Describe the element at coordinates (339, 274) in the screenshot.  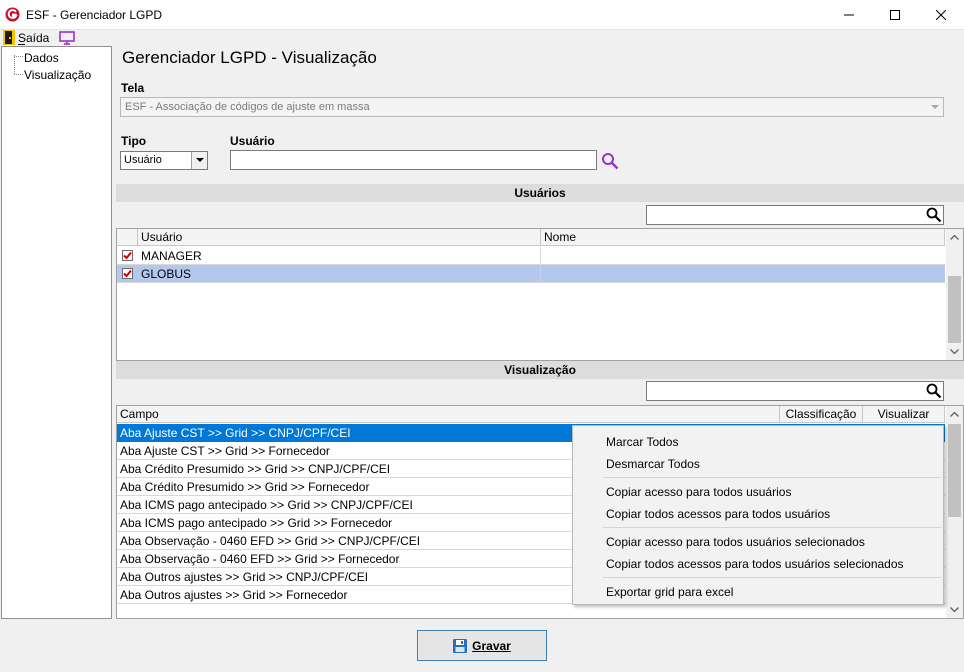
I see `cell-usuario: GLOBUS` at that location.